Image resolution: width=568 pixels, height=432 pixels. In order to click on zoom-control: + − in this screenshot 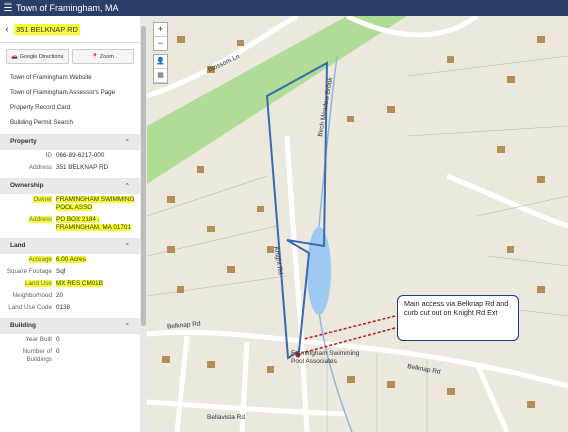, I will do `click(160, 36)`.